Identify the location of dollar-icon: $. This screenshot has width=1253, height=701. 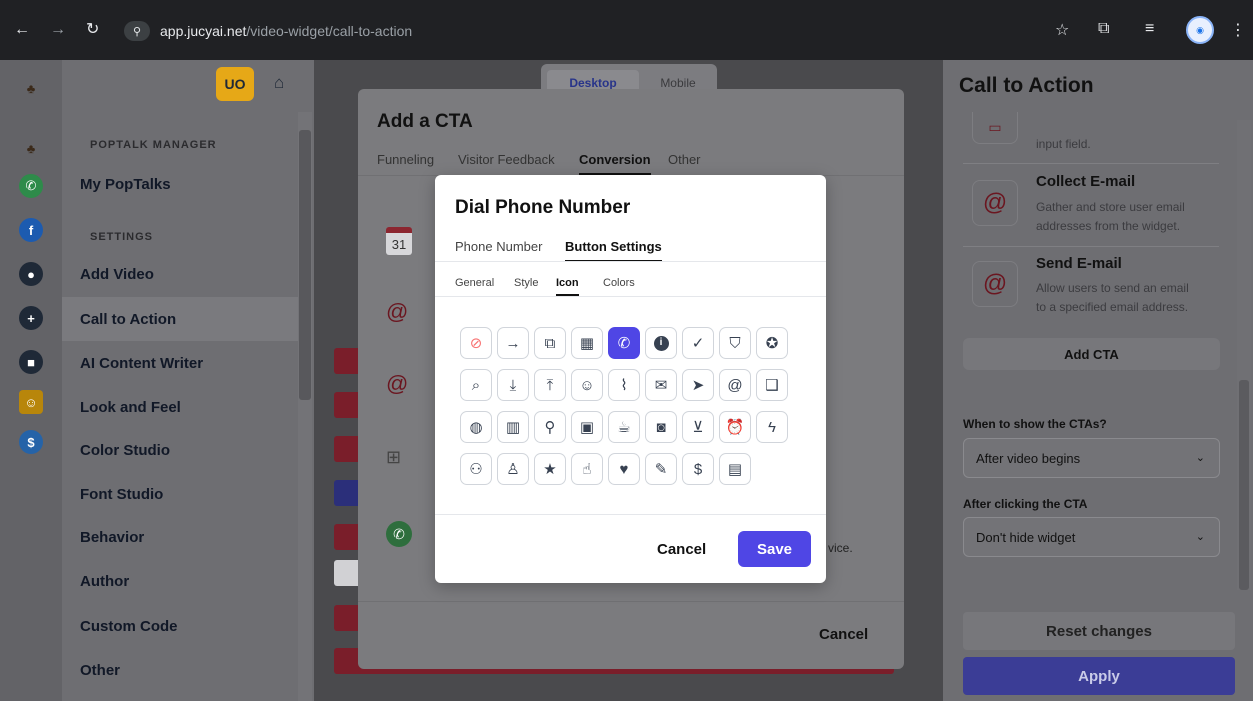
(698, 469).